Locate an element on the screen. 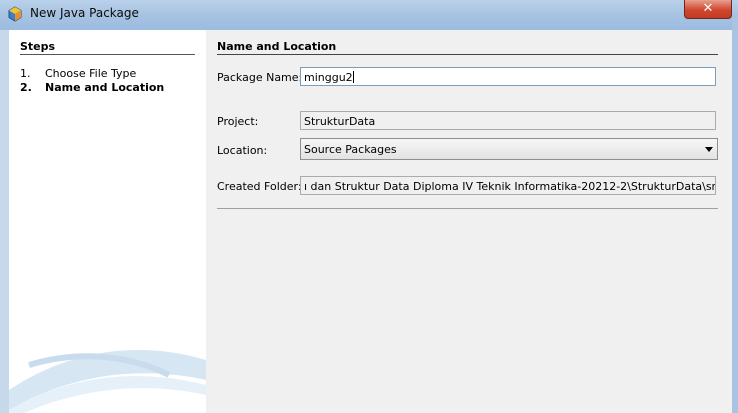 The height and width of the screenshot is (413, 738). created-folder-label: Created Folder: is located at coordinates (259, 186).